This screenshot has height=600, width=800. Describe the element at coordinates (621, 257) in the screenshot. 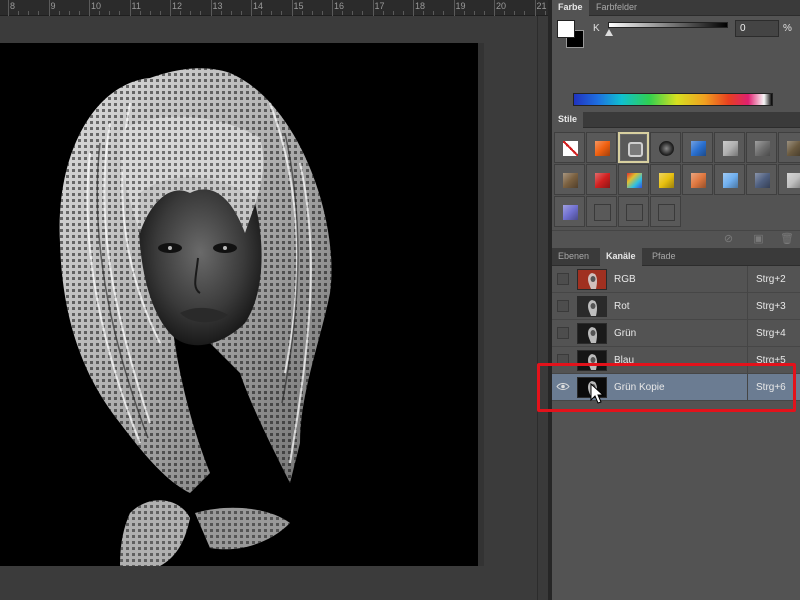

I see `tab-kanaele: Kanäle` at that location.